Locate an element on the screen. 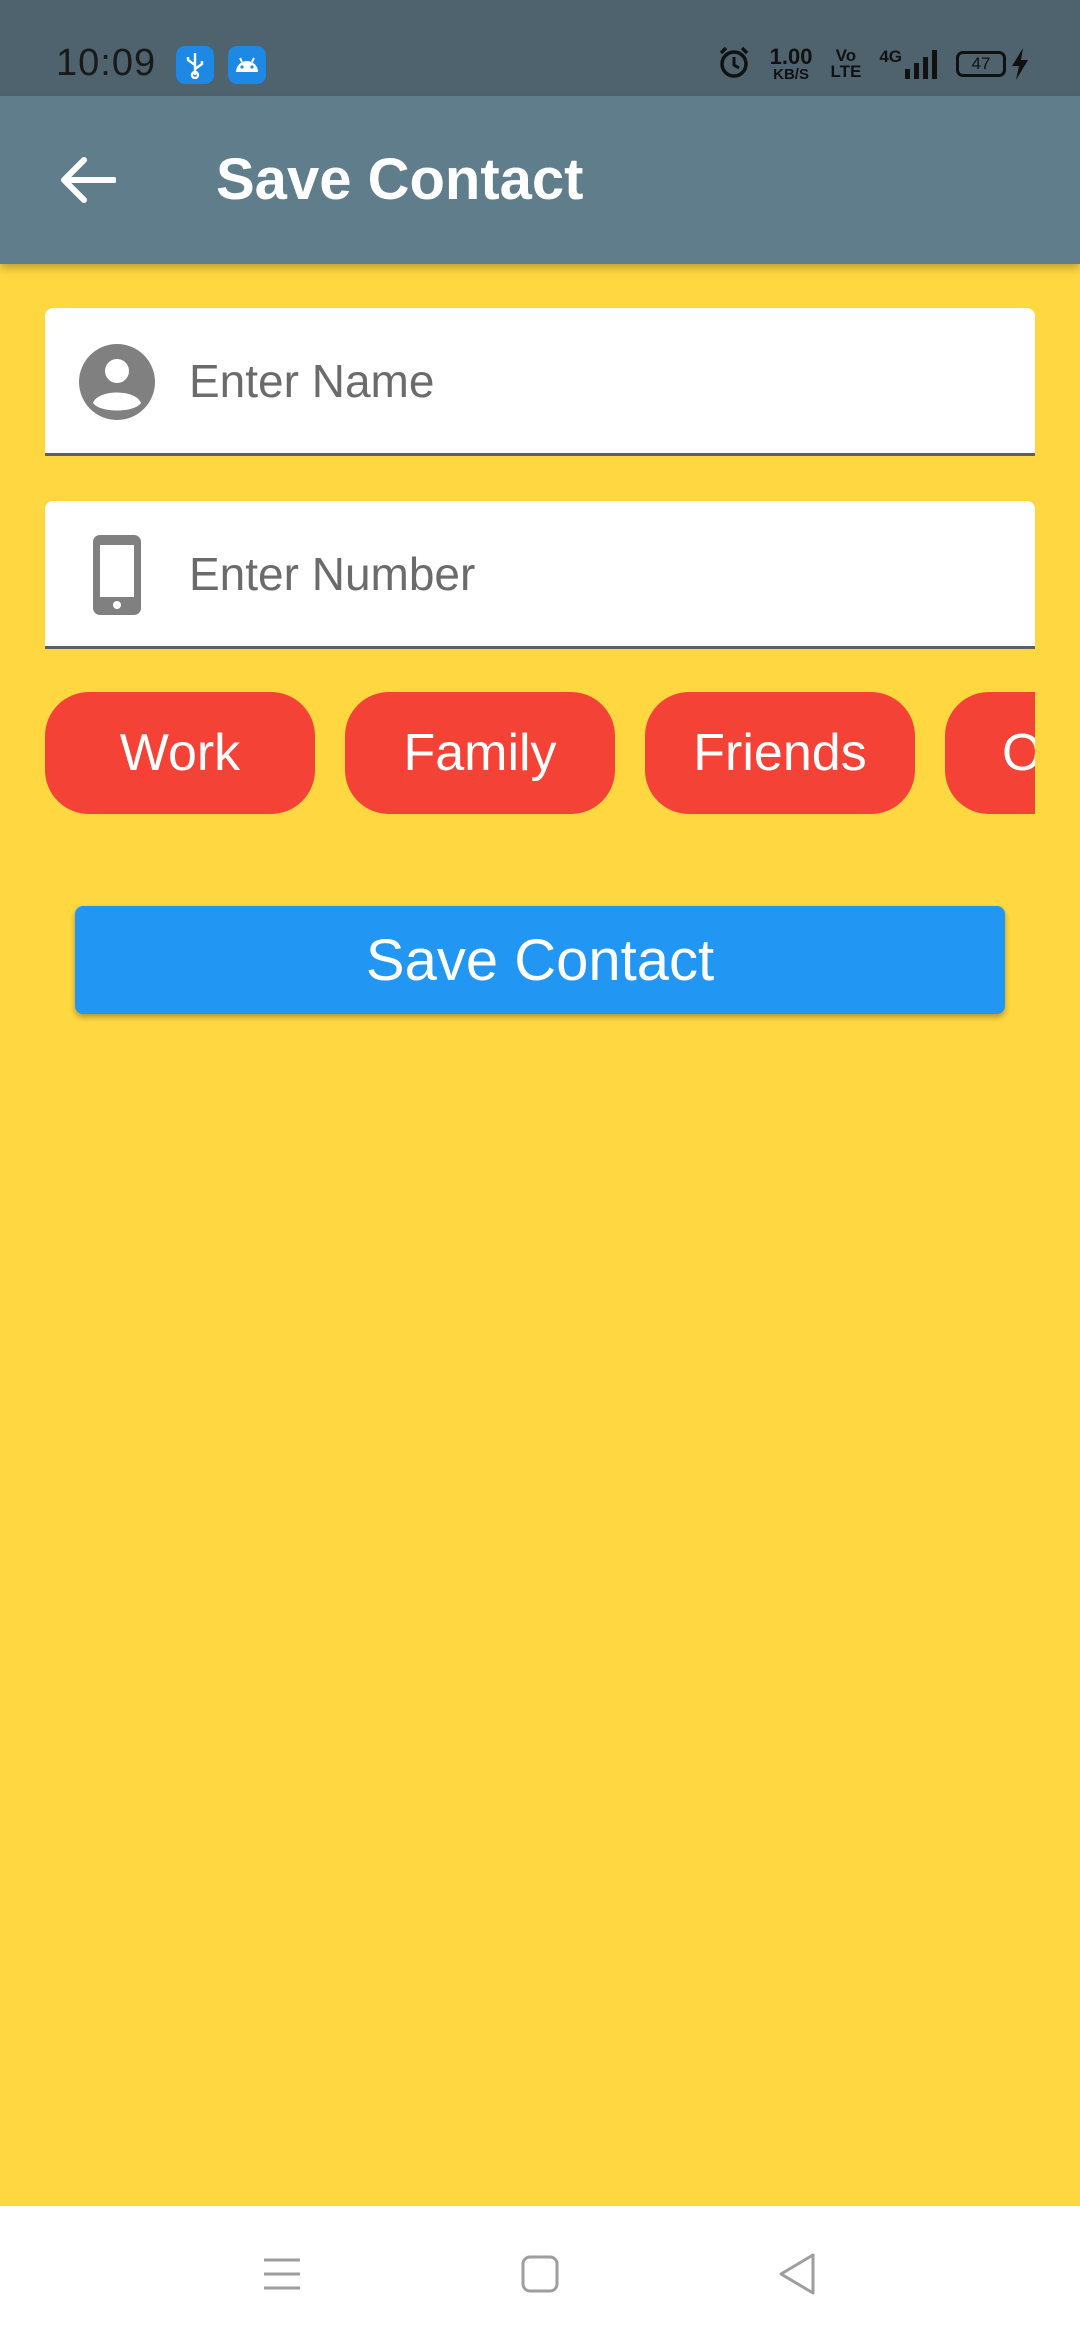 The width and height of the screenshot is (1080, 2340). number-field is located at coordinates (540, 575).